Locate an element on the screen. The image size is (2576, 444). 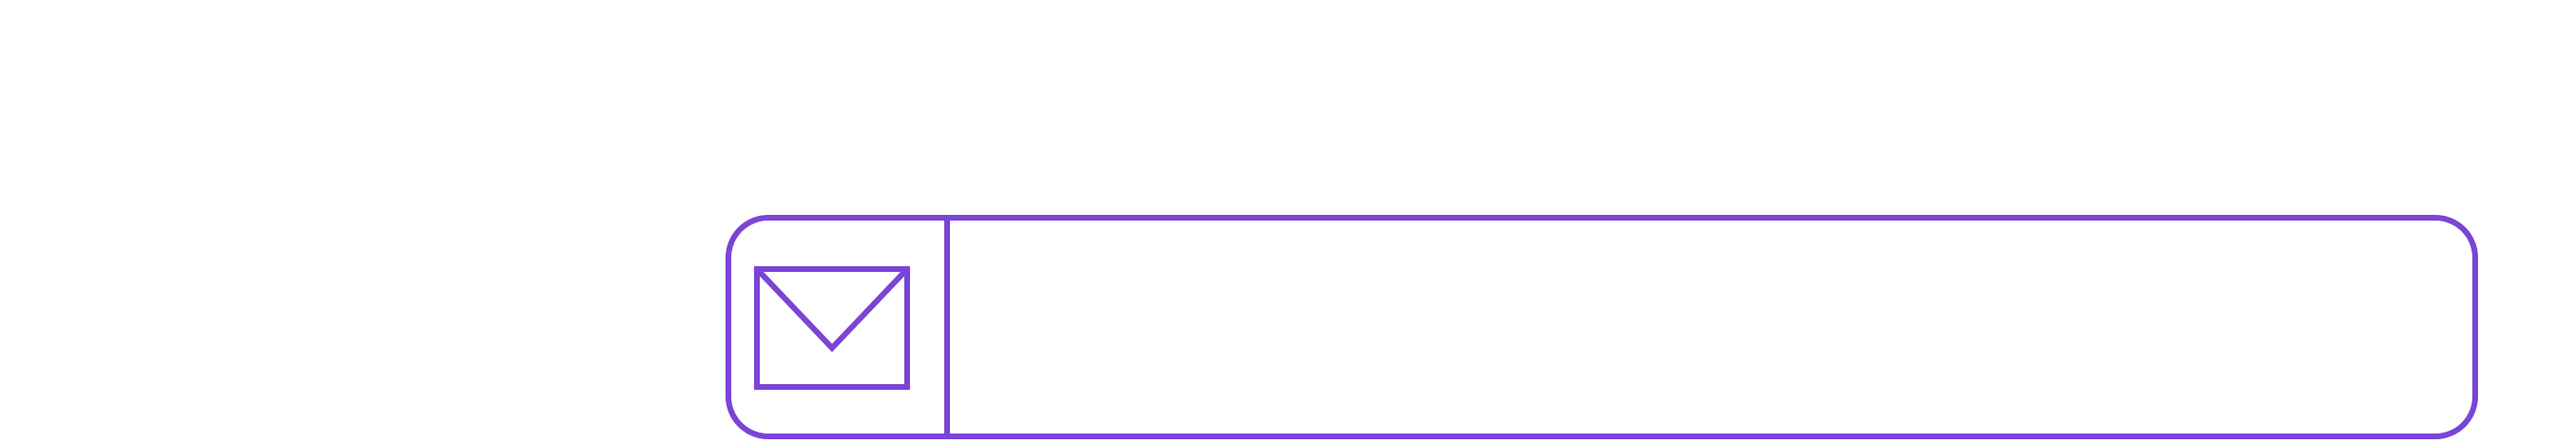
email-icon-slot is located at coordinates (840, 327).